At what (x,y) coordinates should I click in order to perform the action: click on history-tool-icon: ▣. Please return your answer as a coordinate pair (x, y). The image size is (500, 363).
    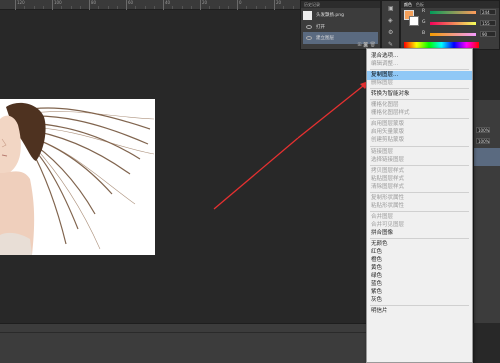
    Looking at the image, I should click on (391, 8).